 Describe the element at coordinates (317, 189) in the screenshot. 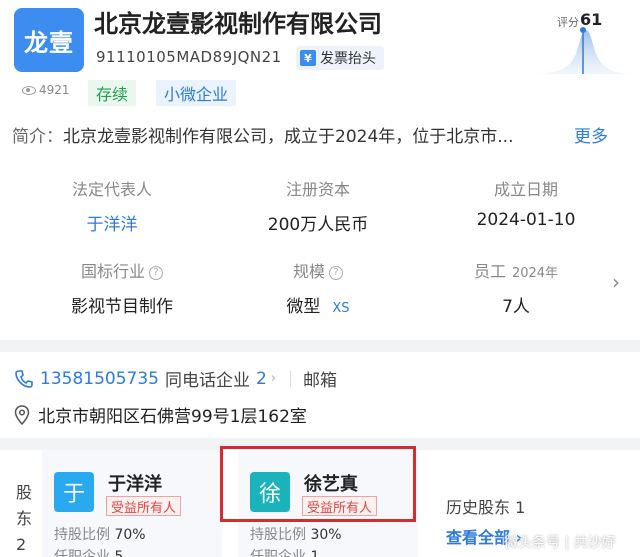

I see `capital-label: 注册资本` at that location.